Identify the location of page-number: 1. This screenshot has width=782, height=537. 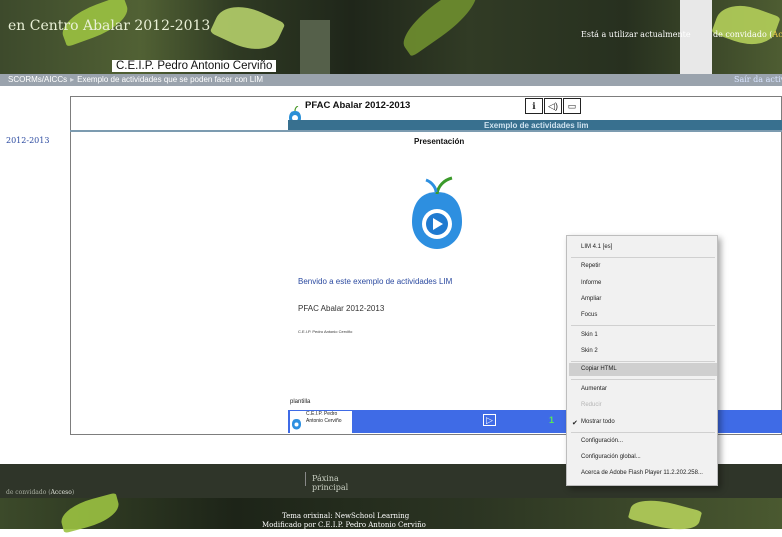
(552, 420).